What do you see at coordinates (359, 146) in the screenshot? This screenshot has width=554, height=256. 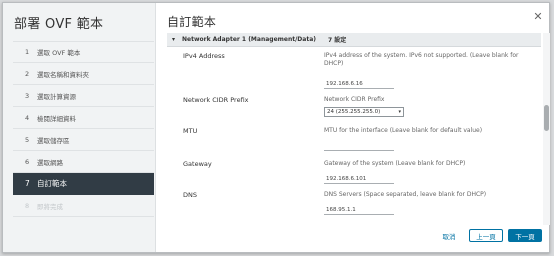 I see `mtu-input` at bounding box center [359, 146].